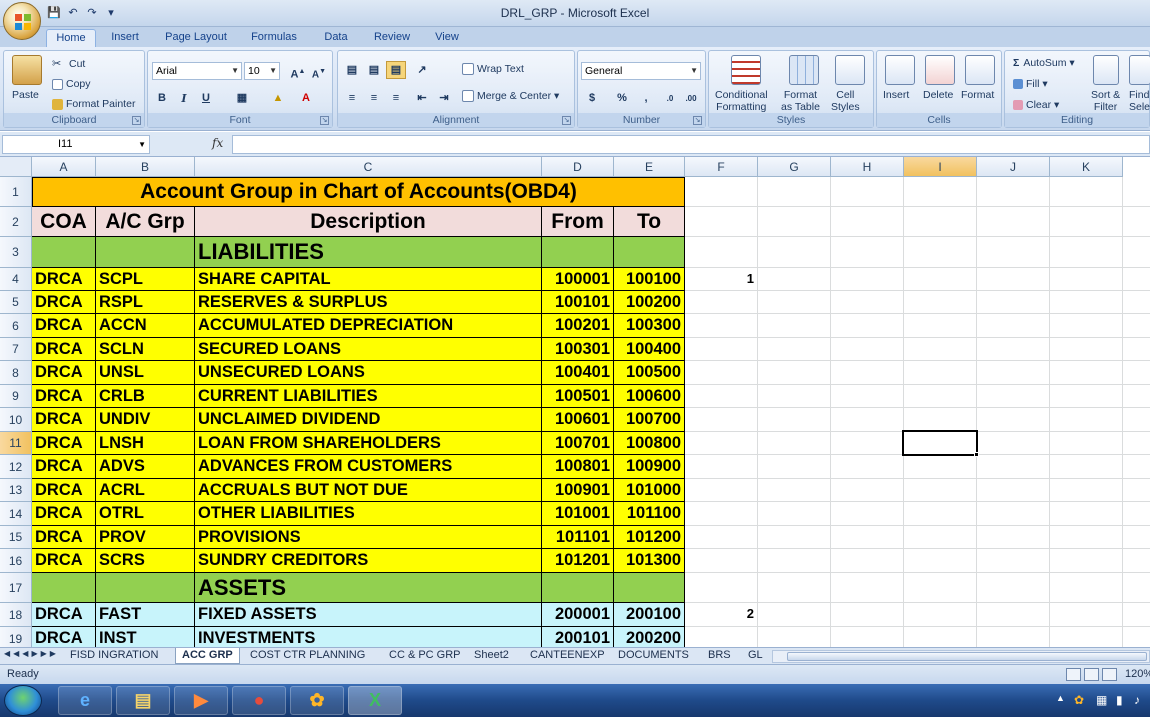  Describe the element at coordinates (217, 143) in the screenshot. I see `insert-function-icon: fx` at that location.